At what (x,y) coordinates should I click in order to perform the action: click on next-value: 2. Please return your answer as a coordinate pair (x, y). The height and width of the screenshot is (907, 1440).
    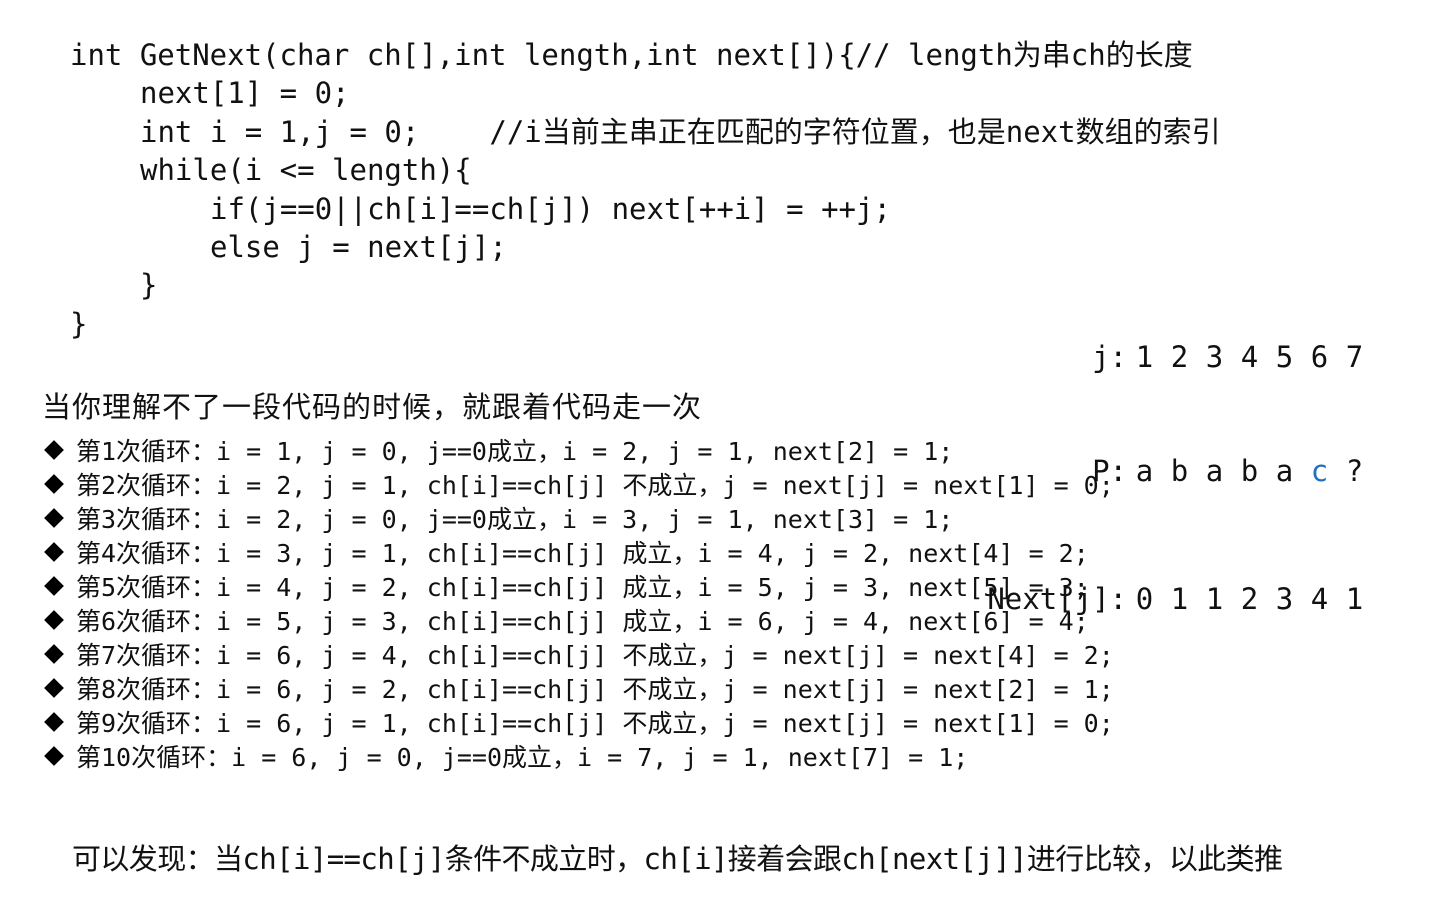
    Looking at the image, I should click on (1249, 599).